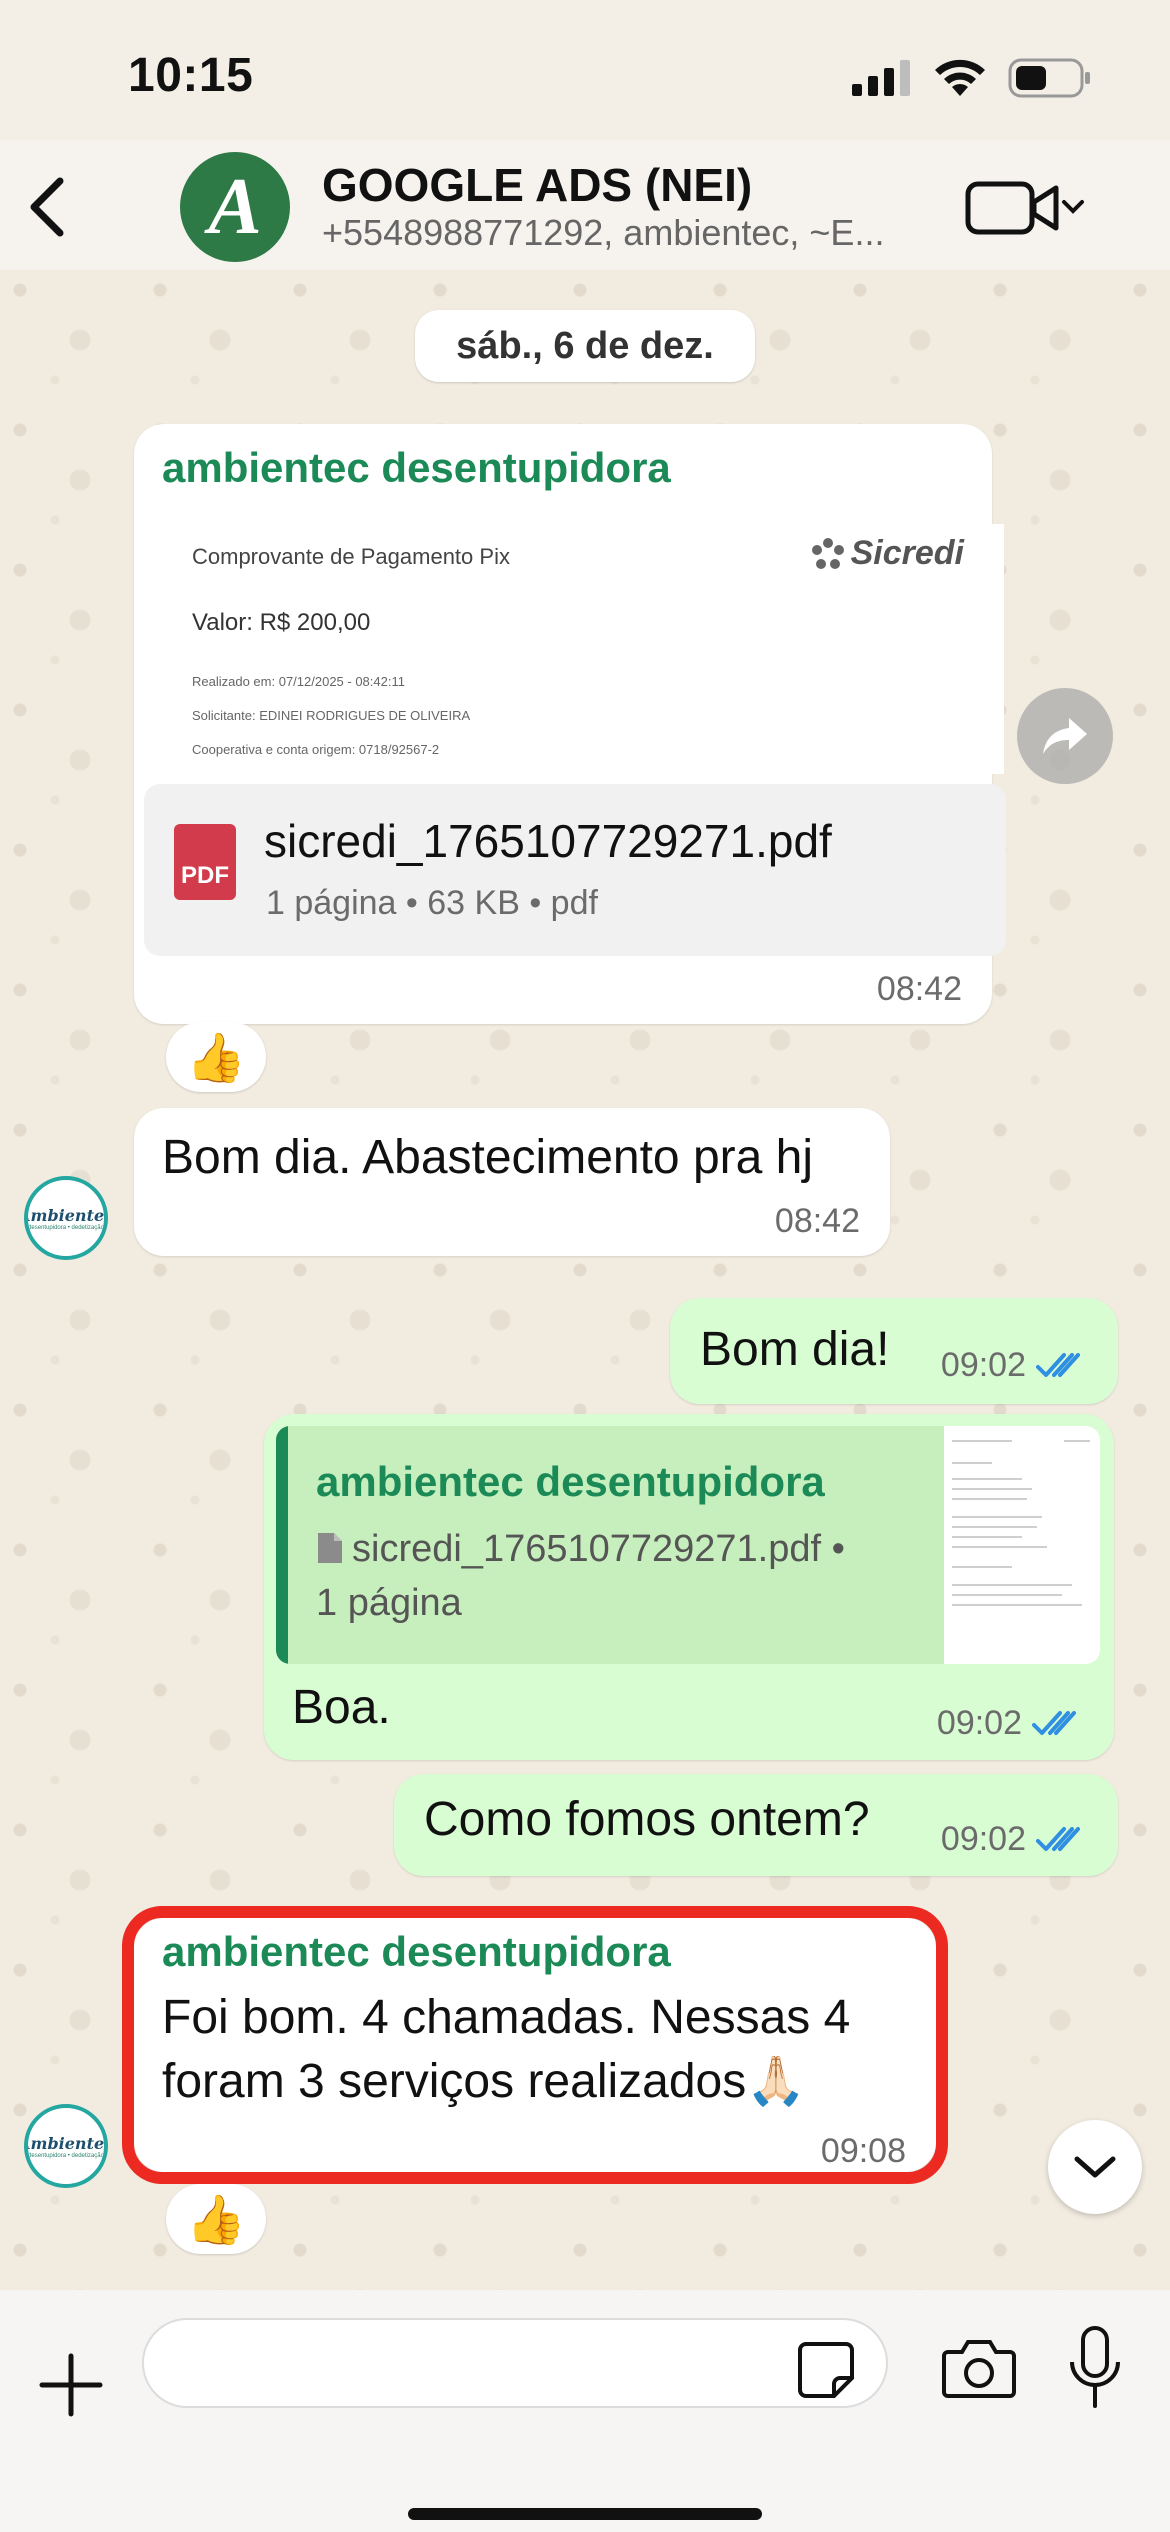  I want to click on receipt-line: Cooperativa e conta origem: 0718/92567-2, so click(316, 749).